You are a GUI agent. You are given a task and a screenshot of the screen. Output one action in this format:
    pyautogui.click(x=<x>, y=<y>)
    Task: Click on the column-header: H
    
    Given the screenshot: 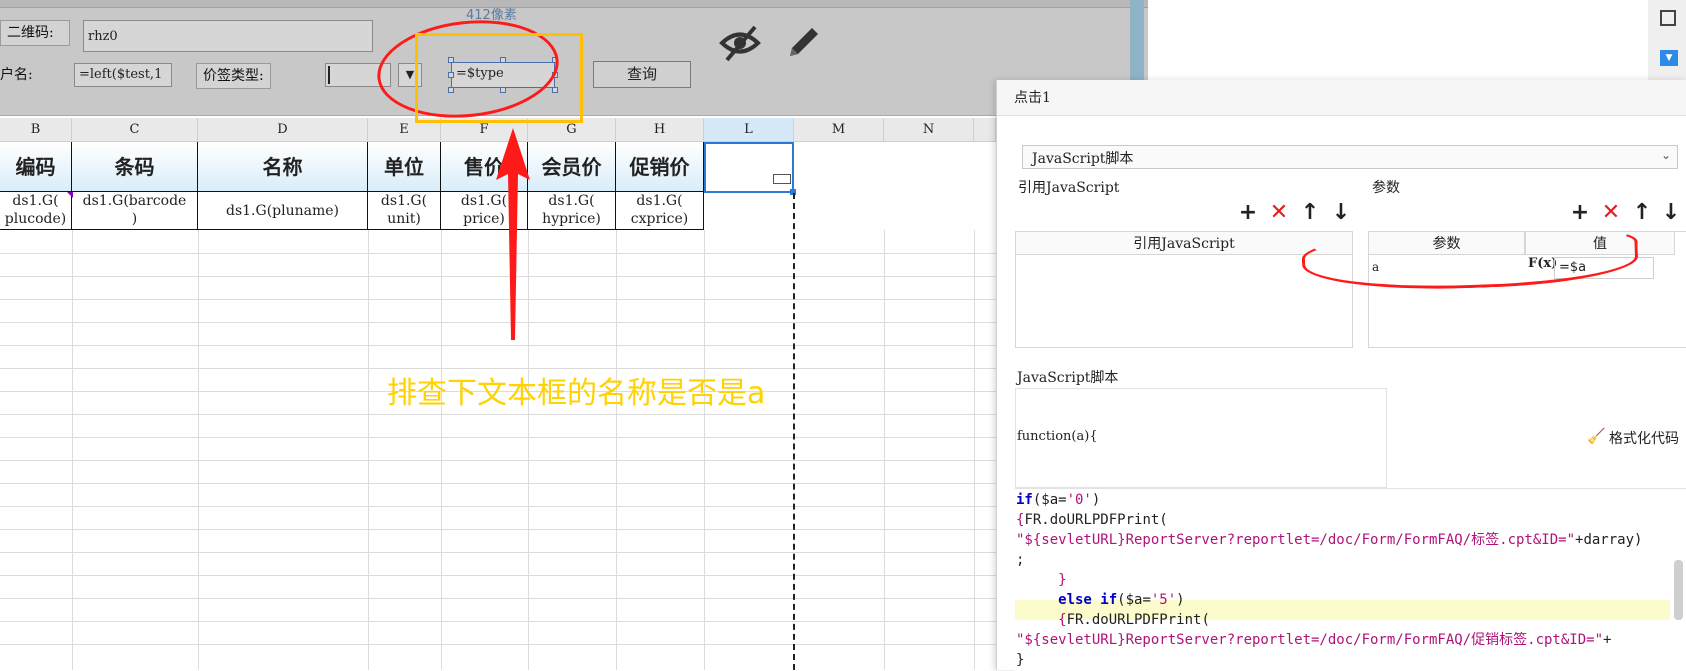 What is the action you would take?
    pyautogui.click(x=660, y=130)
    